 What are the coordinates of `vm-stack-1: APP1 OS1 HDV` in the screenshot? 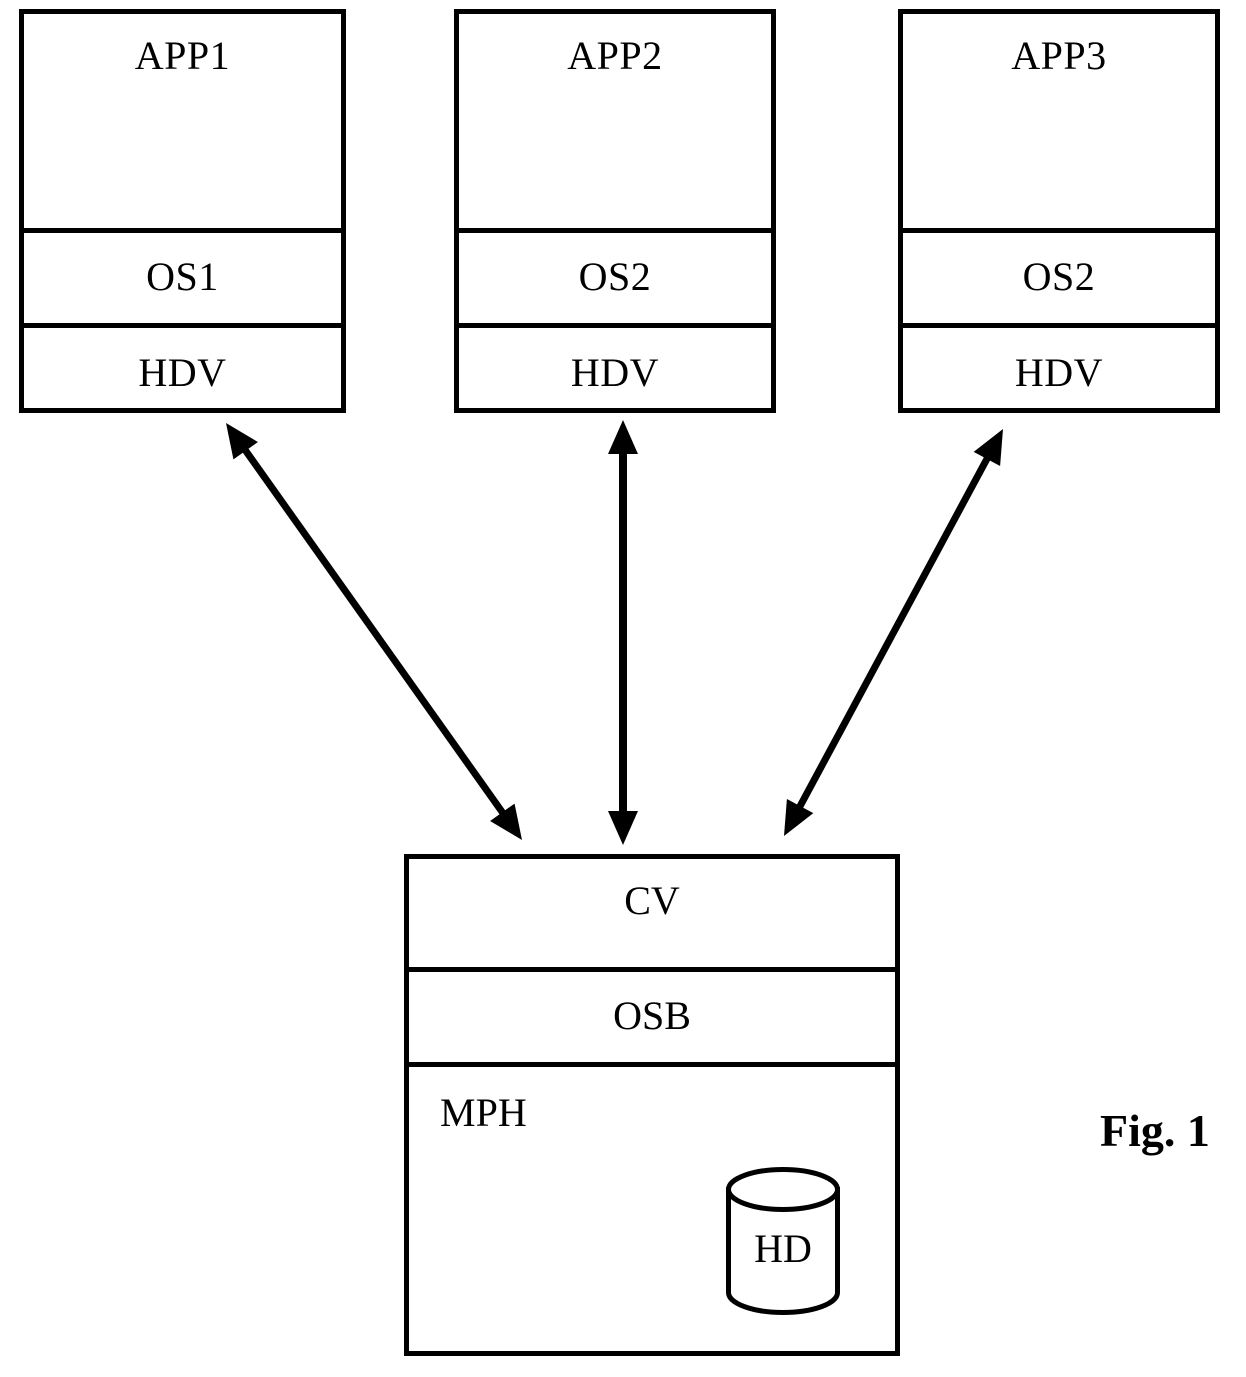 It's located at (182, 211).